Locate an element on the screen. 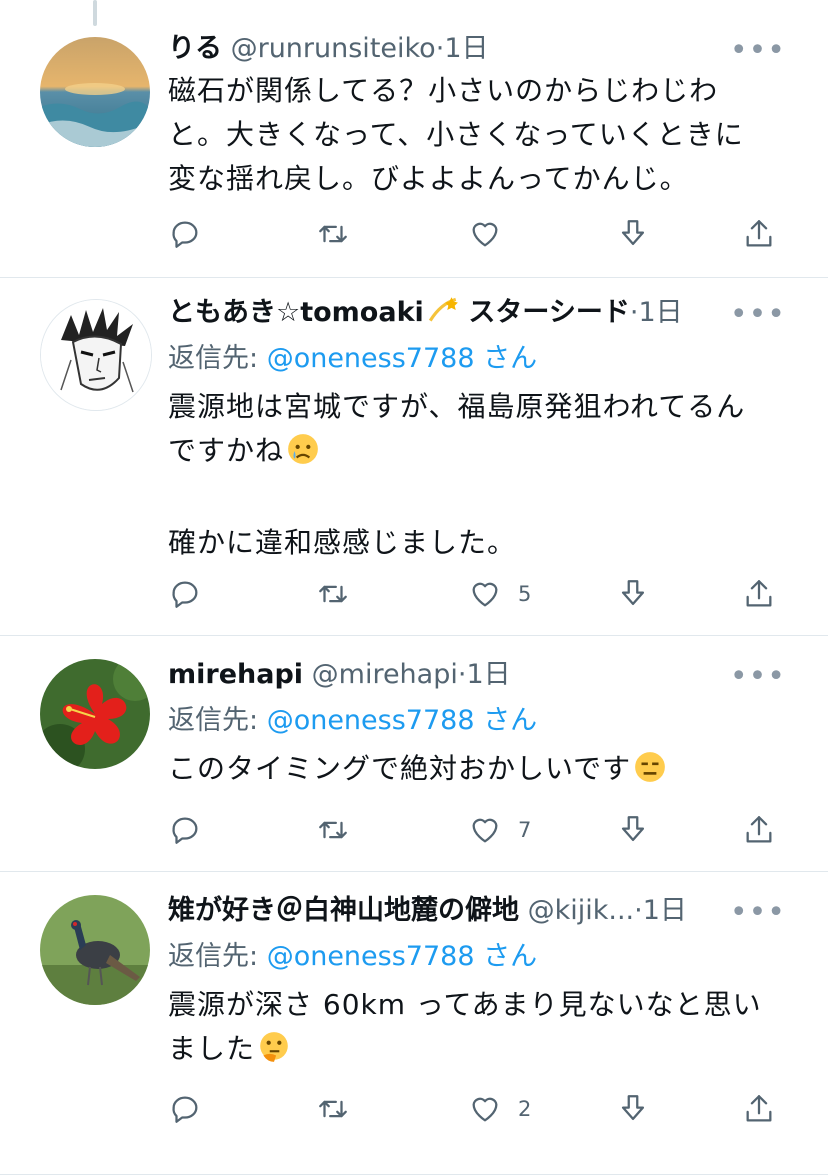 The image size is (828, 1175). text-line-blank is located at coordinates (488, 497).